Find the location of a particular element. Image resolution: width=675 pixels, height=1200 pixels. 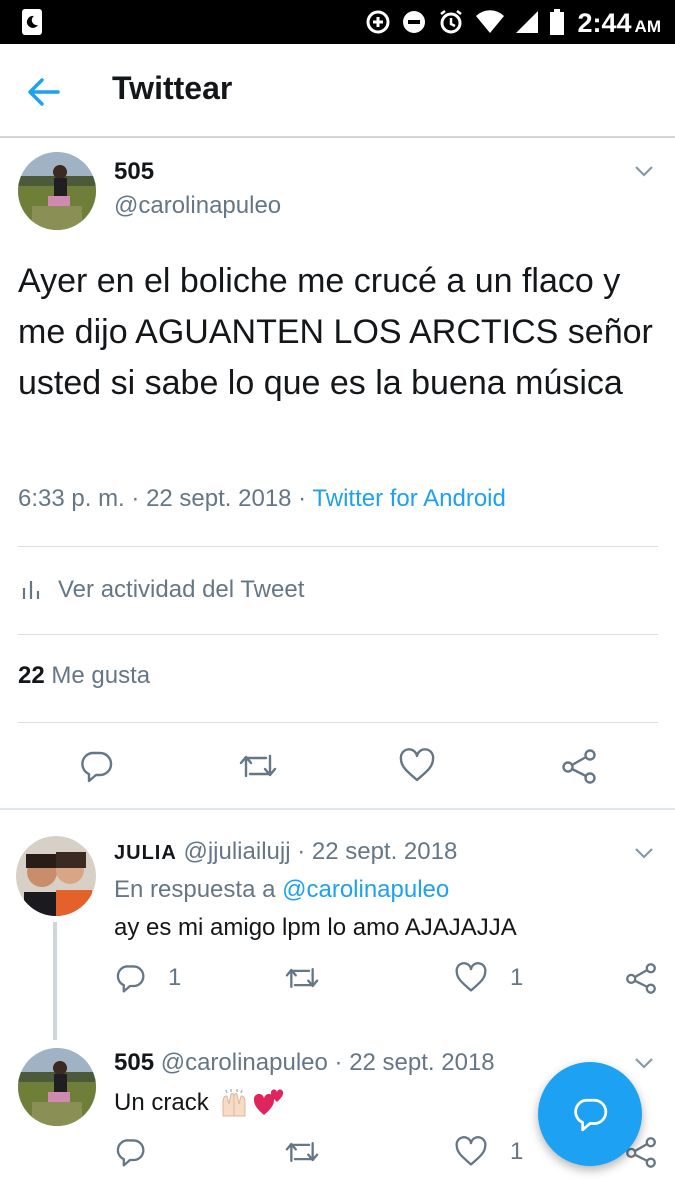

reply-context: En respuesta a @carolinapuleo is located at coordinates (282, 889).